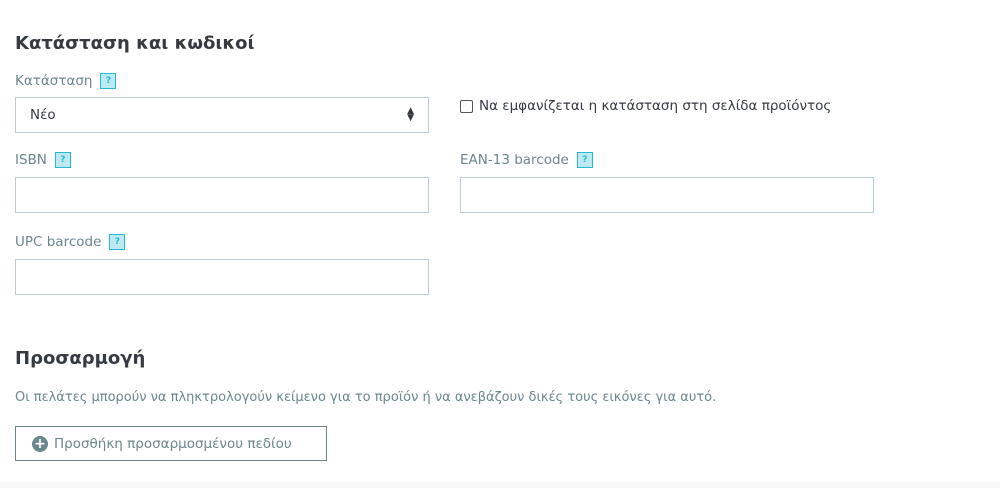 The width and height of the screenshot is (1000, 488). What do you see at coordinates (54, 81) in the screenshot?
I see `condition-label-text: Κατάσταση` at bounding box center [54, 81].